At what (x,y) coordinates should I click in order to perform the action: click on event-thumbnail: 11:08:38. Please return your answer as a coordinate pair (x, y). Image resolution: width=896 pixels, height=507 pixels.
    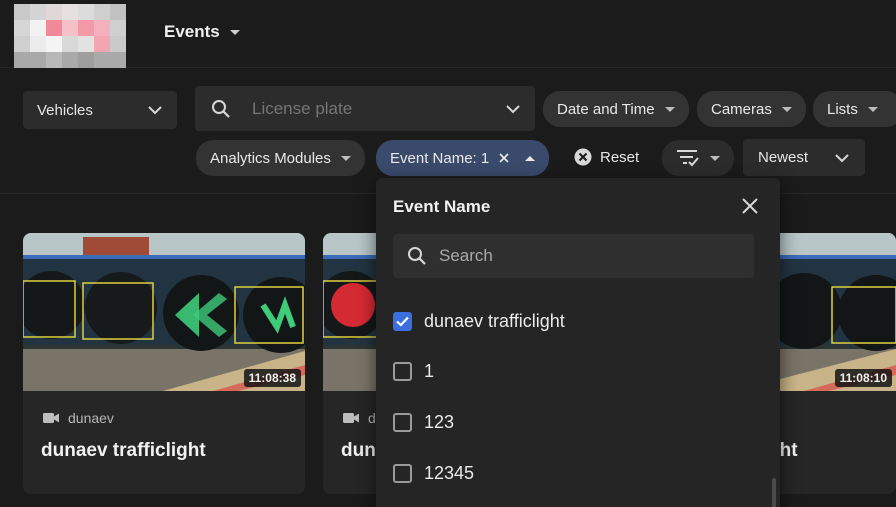
    Looking at the image, I should click on (164, 312).